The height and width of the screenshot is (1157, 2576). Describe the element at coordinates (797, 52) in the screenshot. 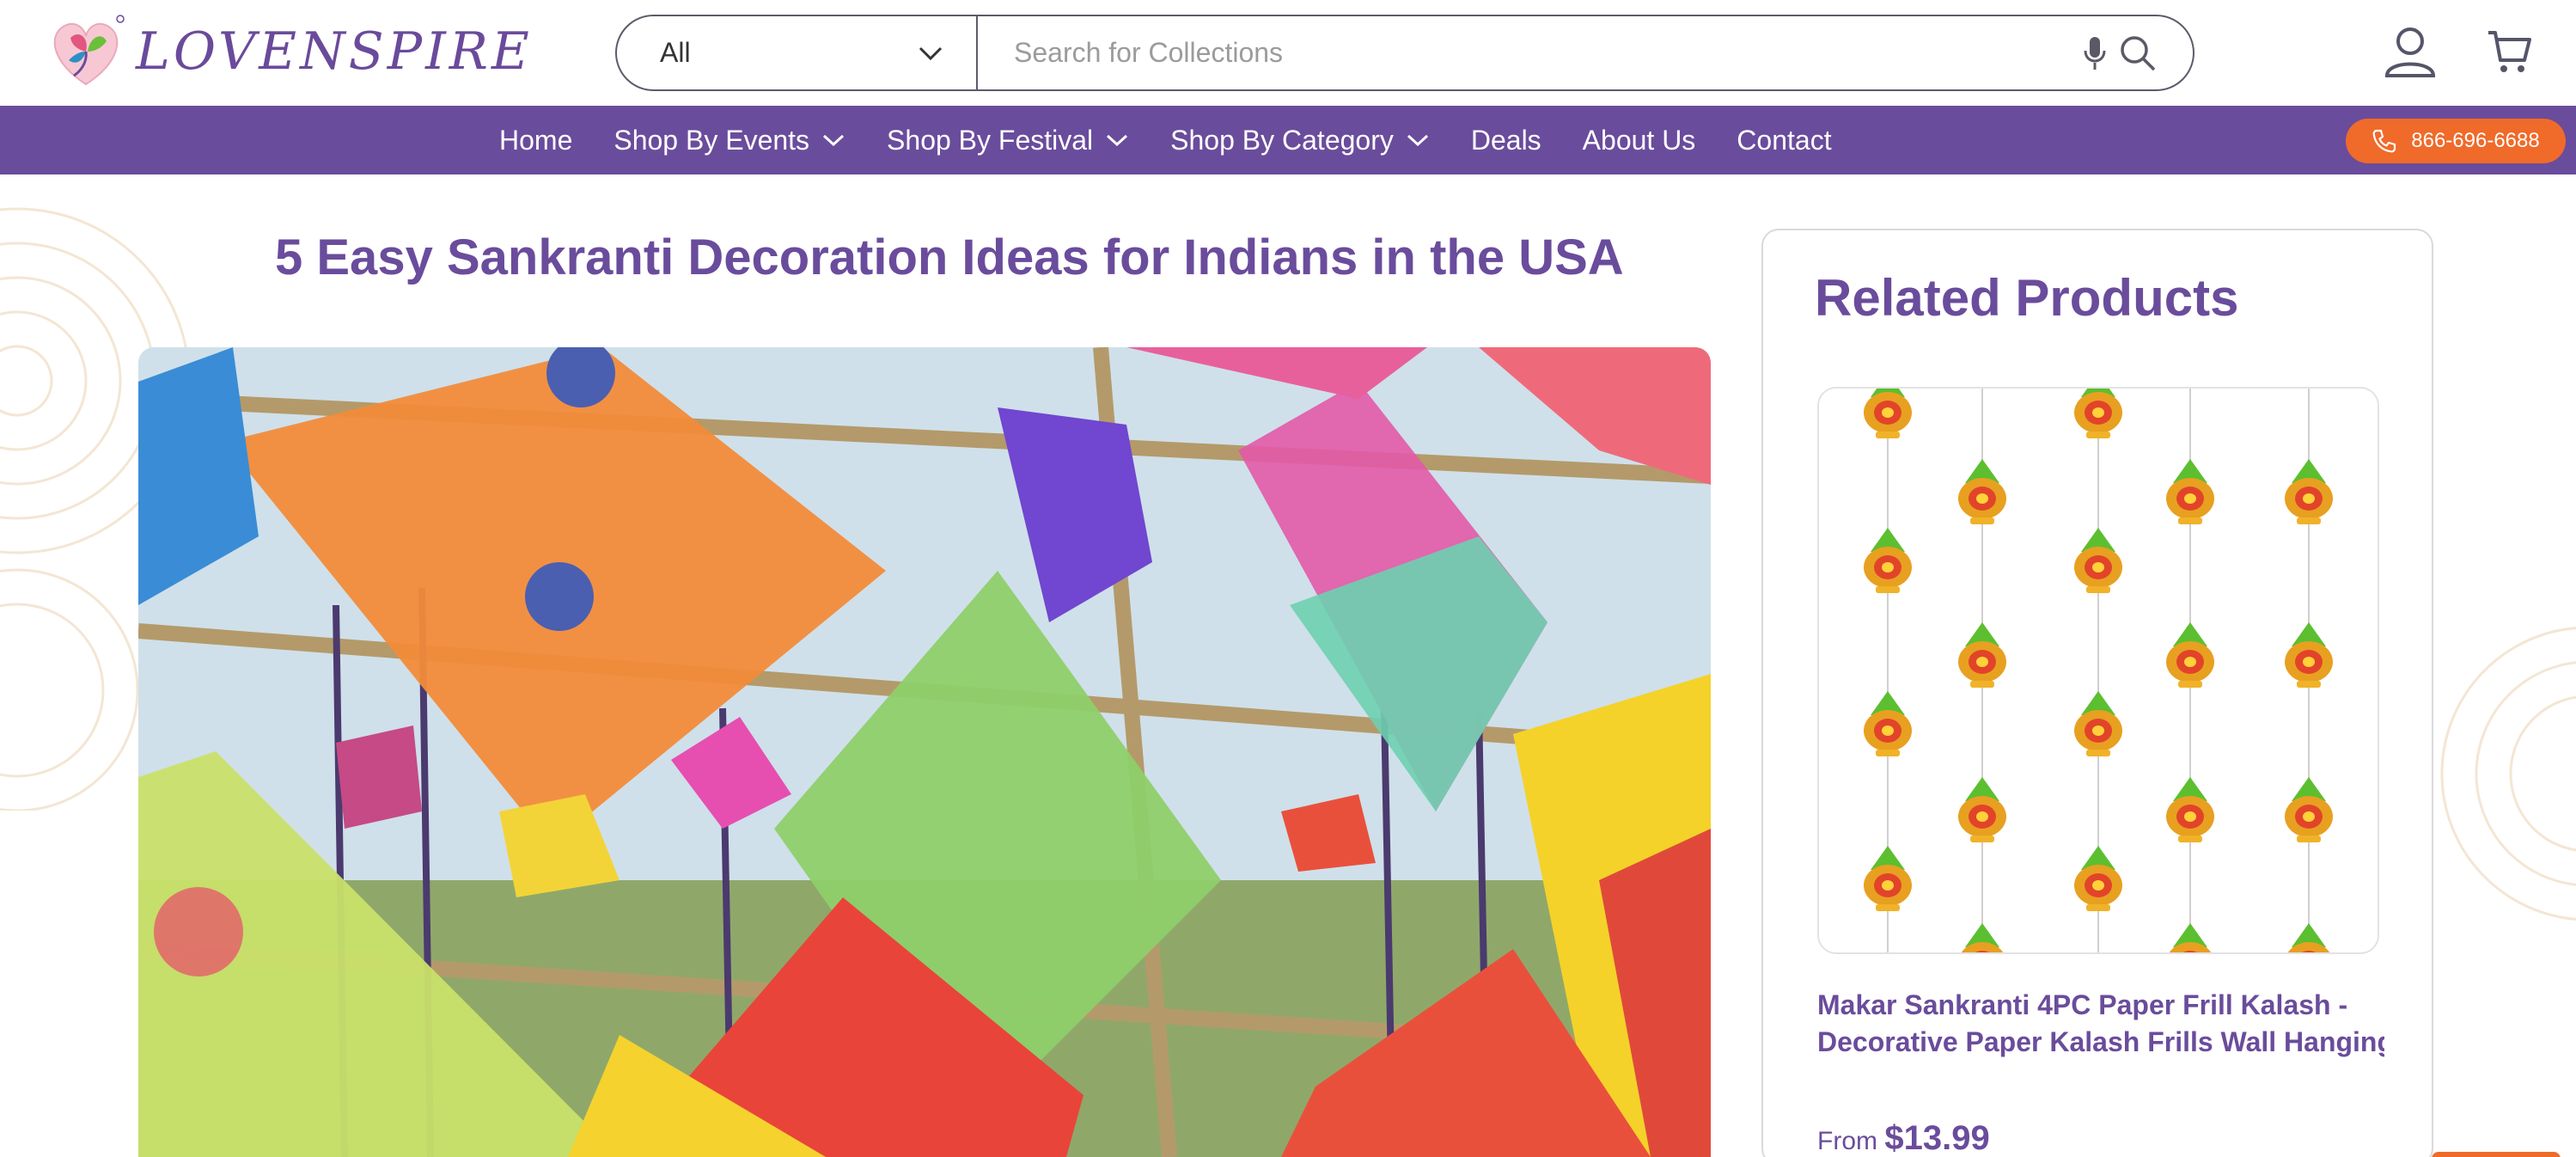

I see `search-category-select: All` at that location.